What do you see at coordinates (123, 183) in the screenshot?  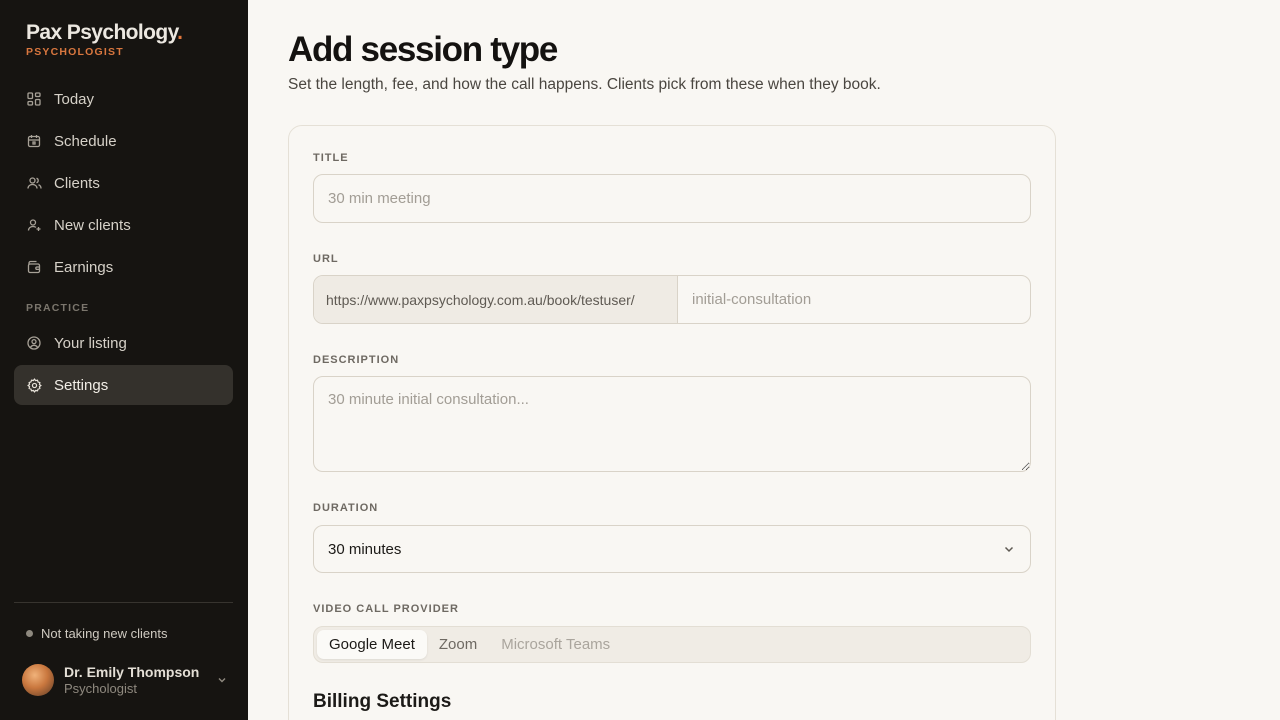 I see `sidebar-item-clients: Clients` at bounding box center [123, 183].